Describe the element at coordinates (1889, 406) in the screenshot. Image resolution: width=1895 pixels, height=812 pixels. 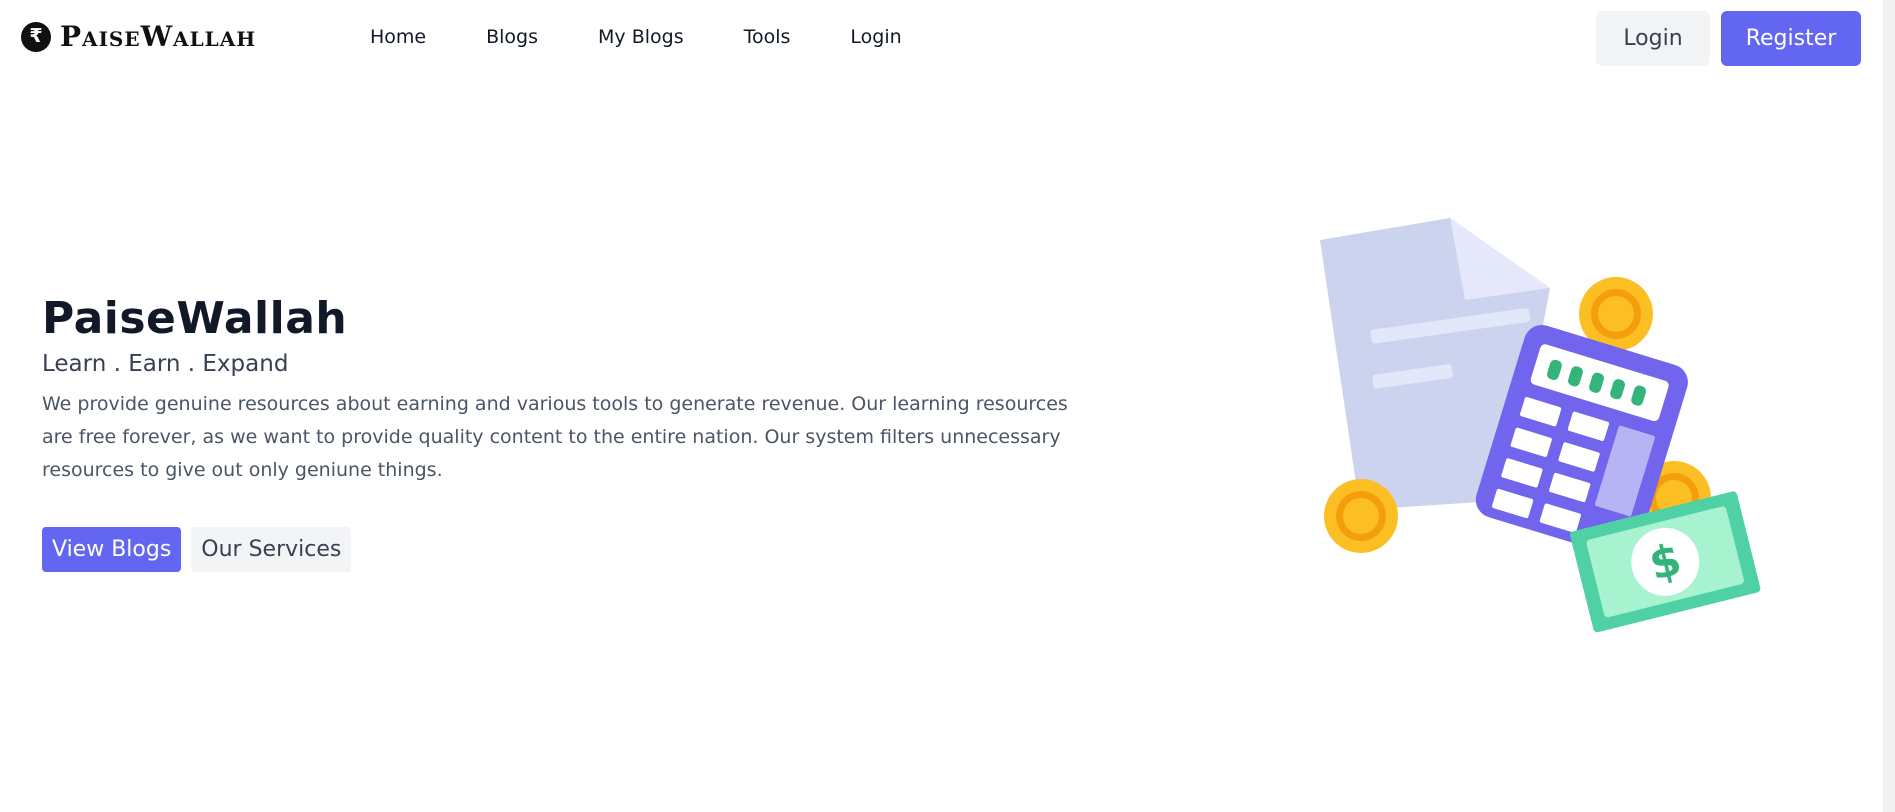
I see `page-scrollbar` at that location.